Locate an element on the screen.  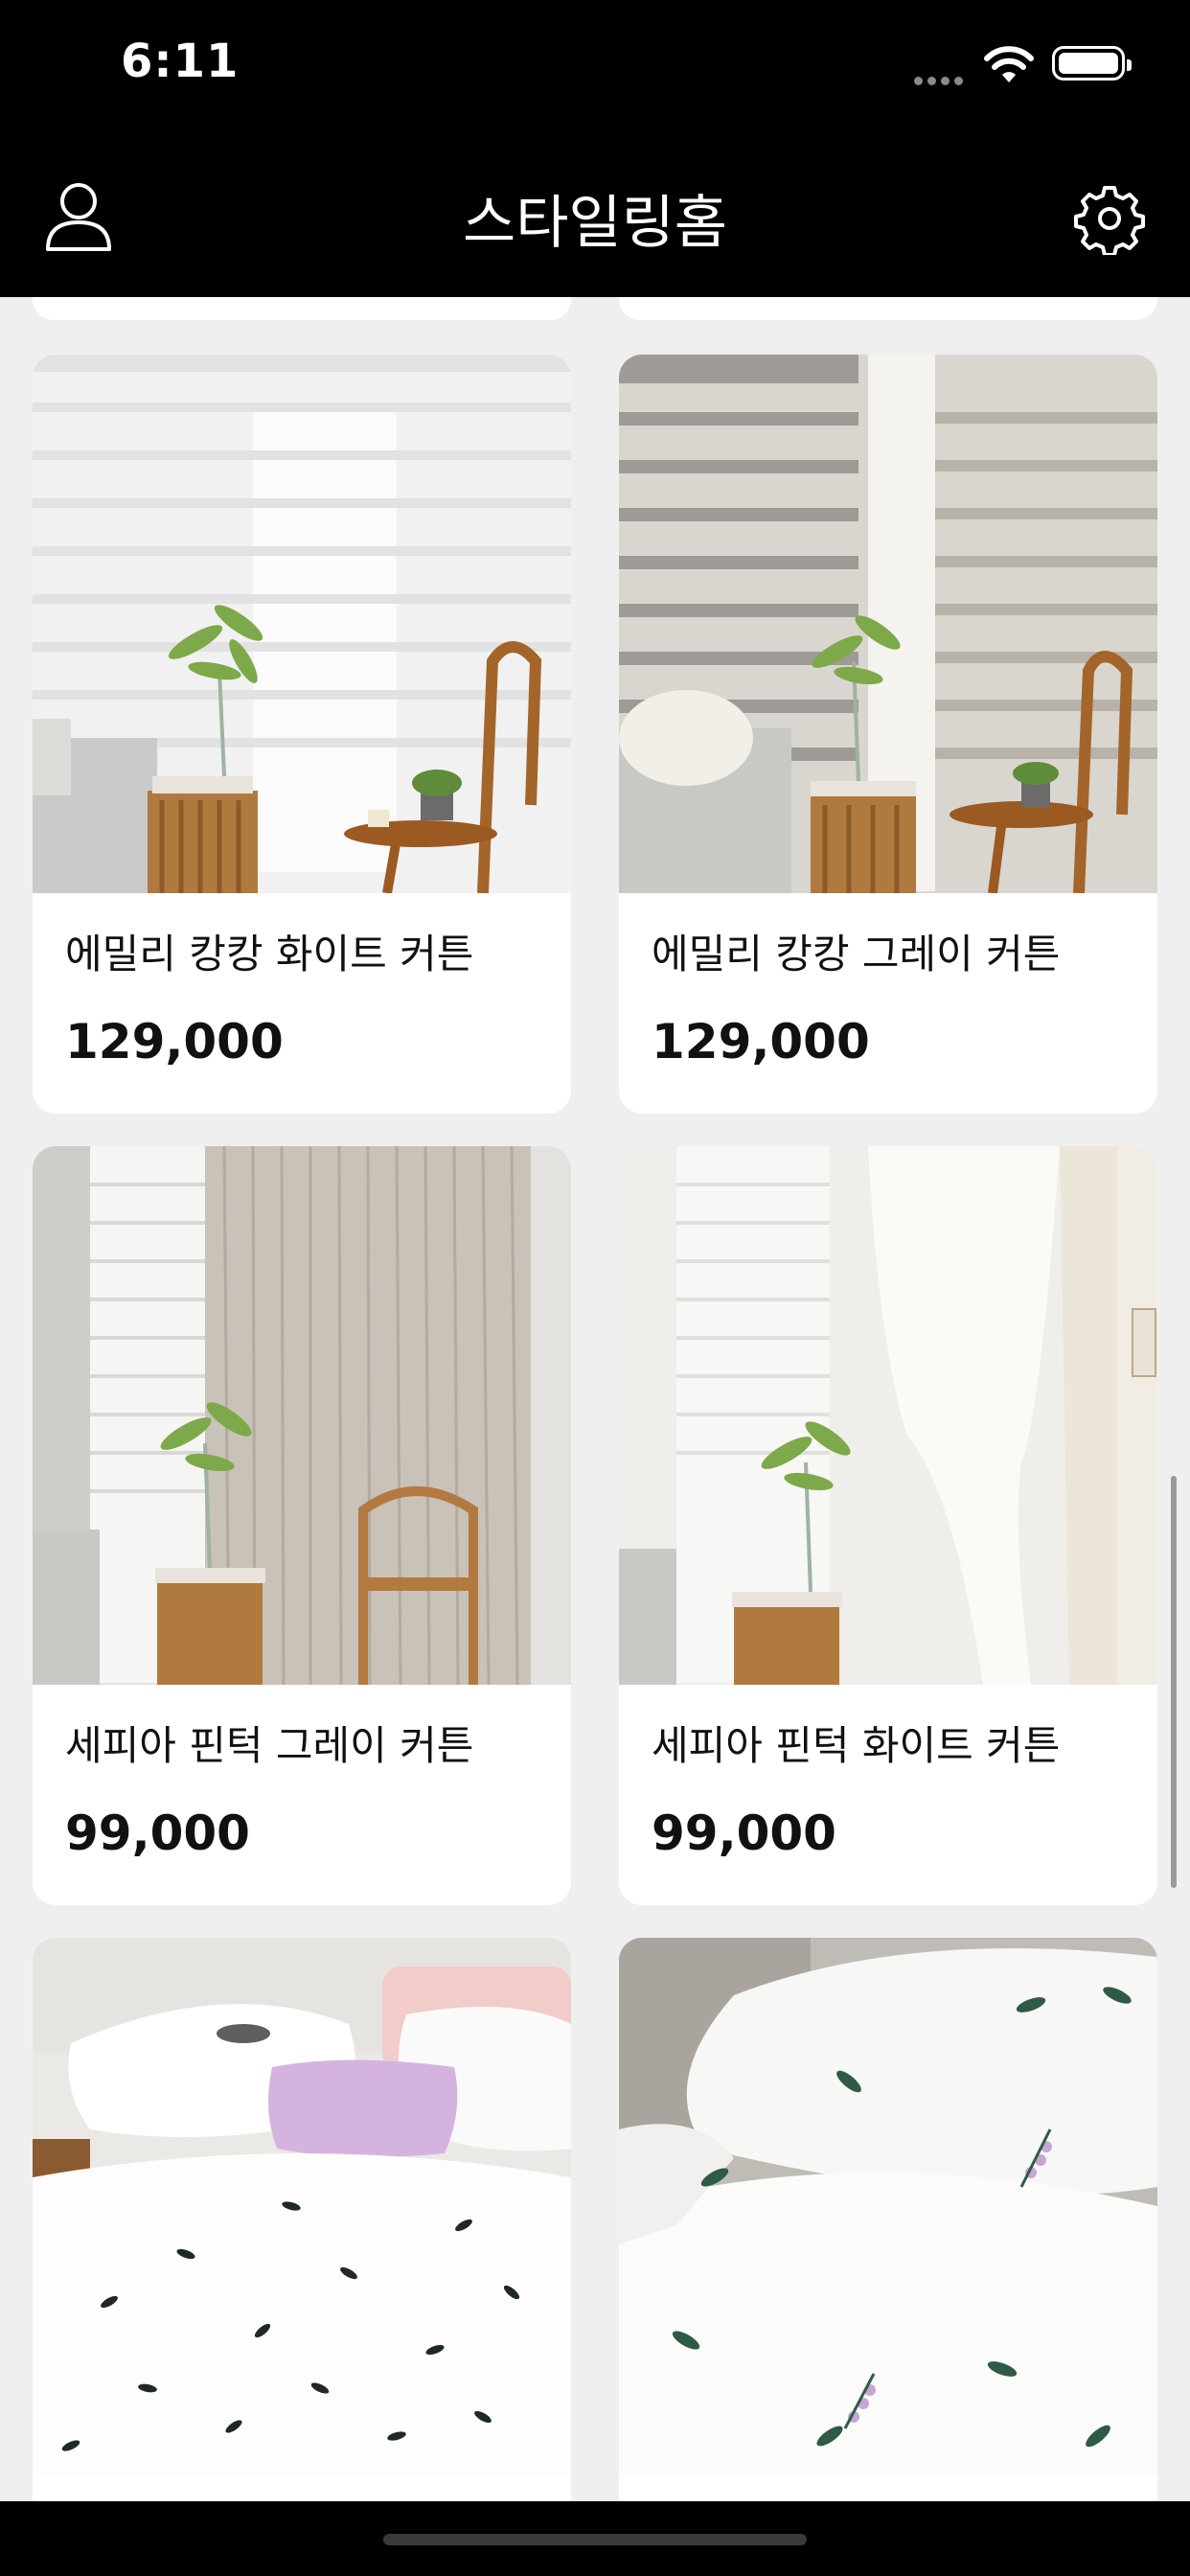
product-name: 에밀리 캉캉 그레이 커튼 is located at coordinates (857, 954).